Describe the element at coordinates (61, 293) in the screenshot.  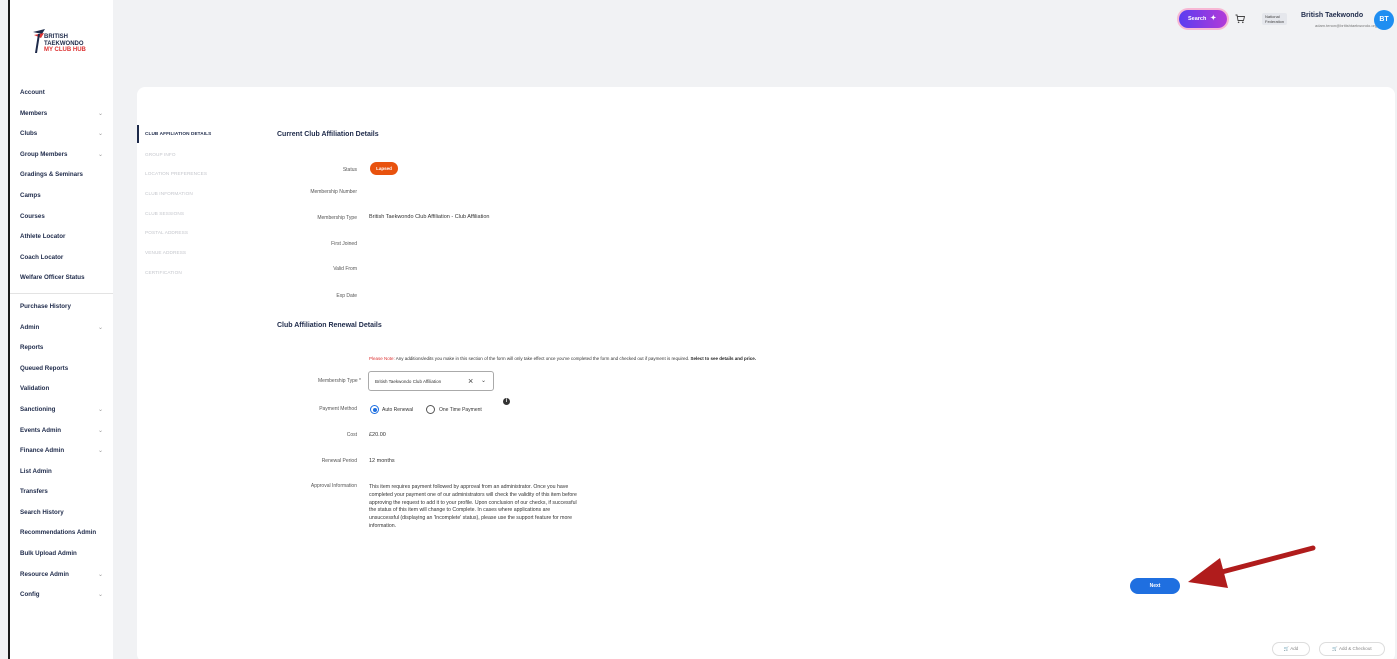
I see `sidebar-divider` at that location.